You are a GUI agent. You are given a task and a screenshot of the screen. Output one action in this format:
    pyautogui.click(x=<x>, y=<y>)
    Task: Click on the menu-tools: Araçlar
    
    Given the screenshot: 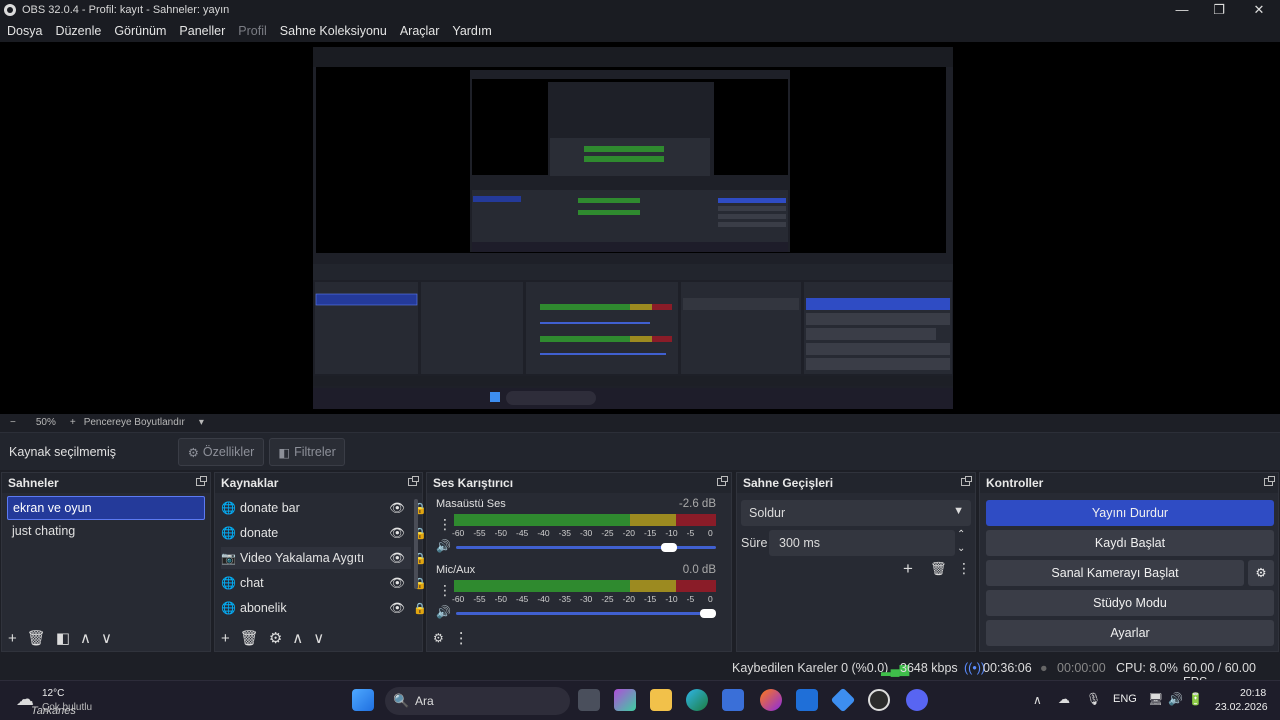 What is the action you would take?
    pyautogui.click(x=420, y=31)
    